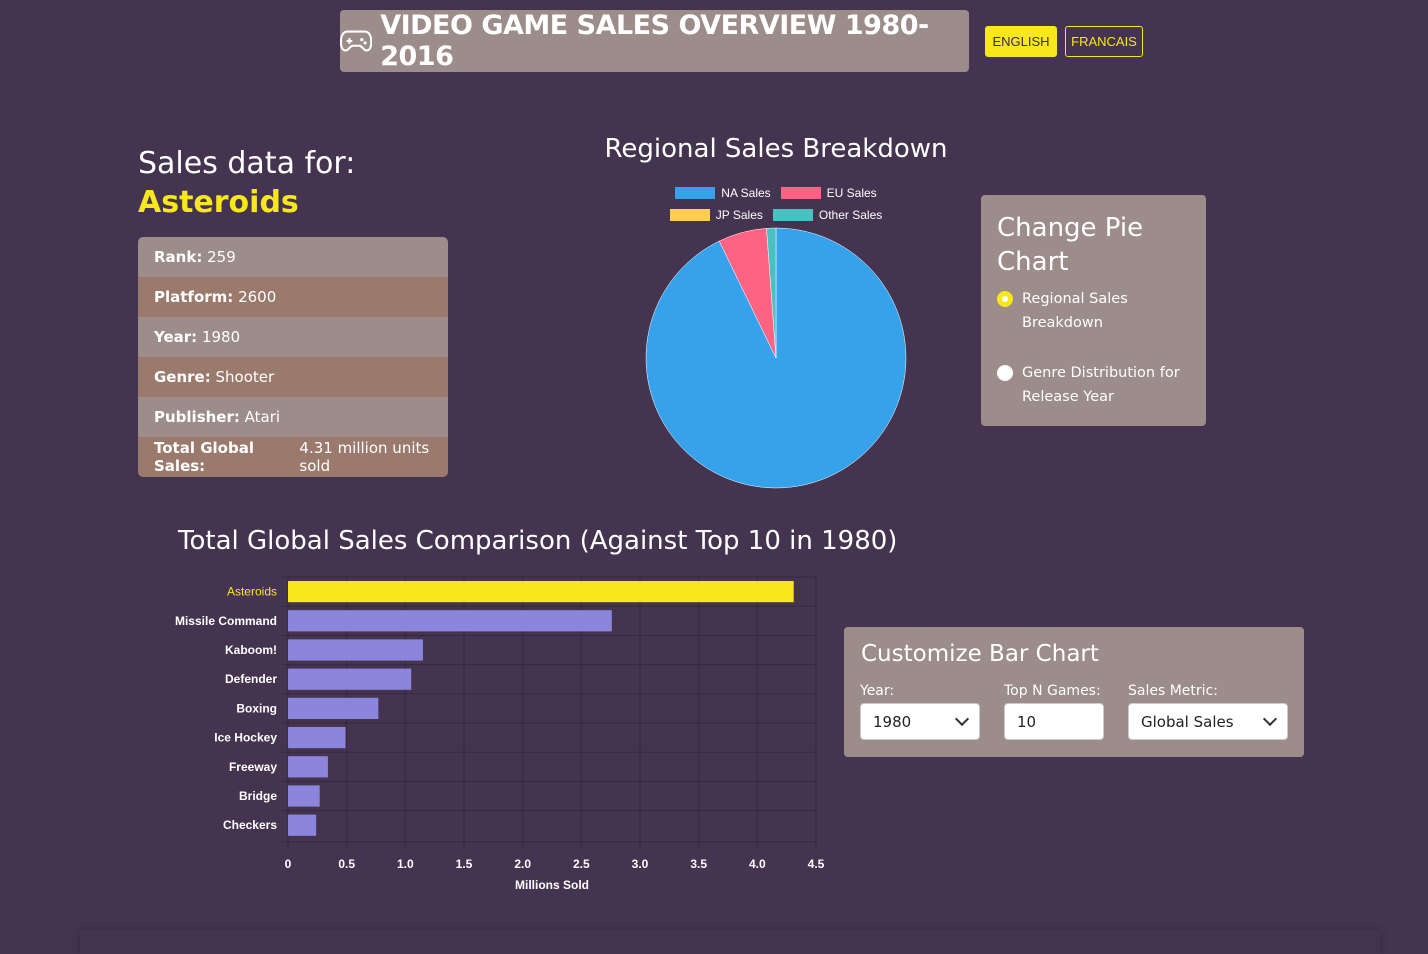 The height and width of the screenshot is (954, 1428). I want to click on info-value: Shooter, so click(245, 377).